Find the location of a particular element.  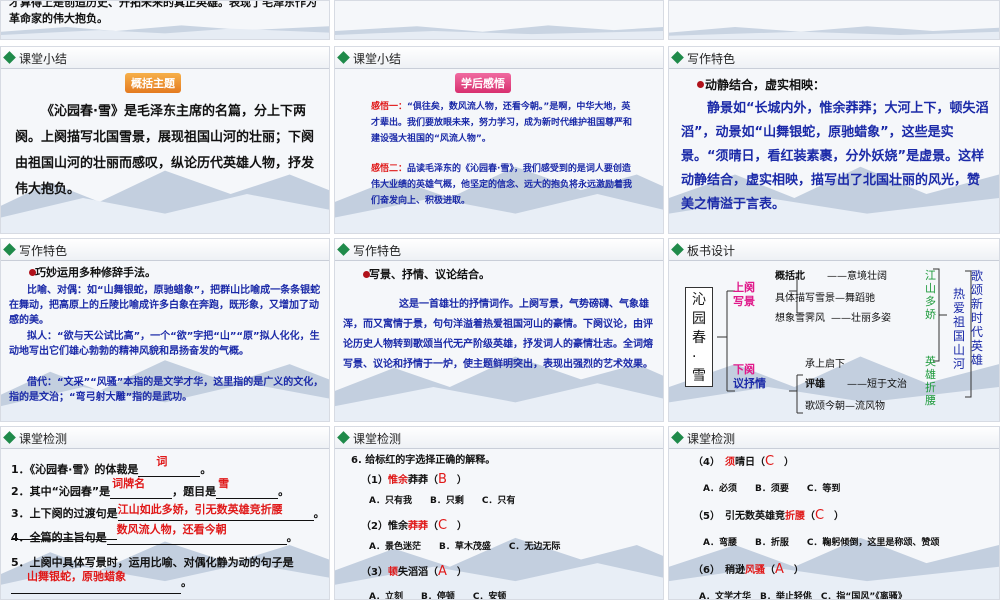

quiz-item-1: （1）惟余莽莽（B ） is located at coordinates (414, 479).